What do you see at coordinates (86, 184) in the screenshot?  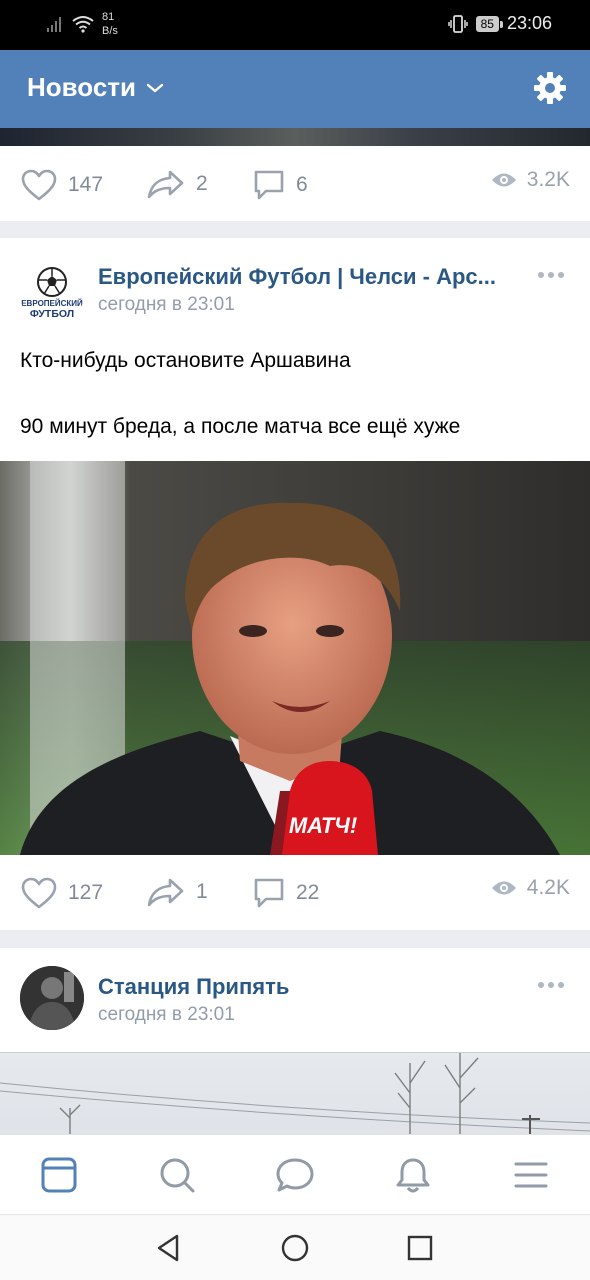 I see `like-count: 147` at bounding box center [86, 184].